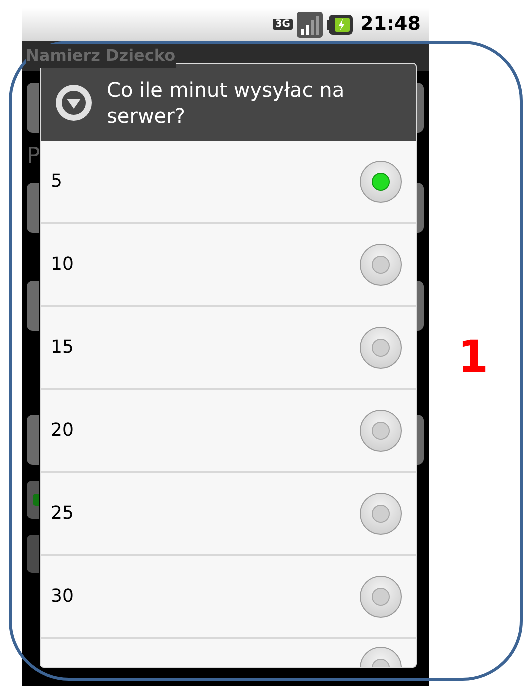 This screenshot has width=526, height=686. Describe the element at coordinates (228, 348) in the screenshot. I see `option-row: 15` at that location.